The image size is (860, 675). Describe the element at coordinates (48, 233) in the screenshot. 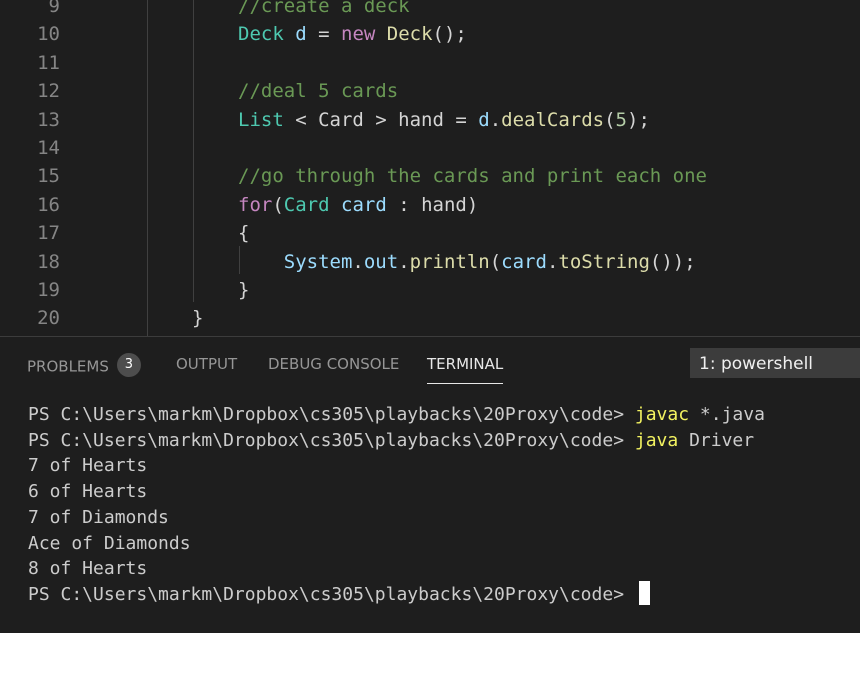

I see `line-number: 17` at that location.